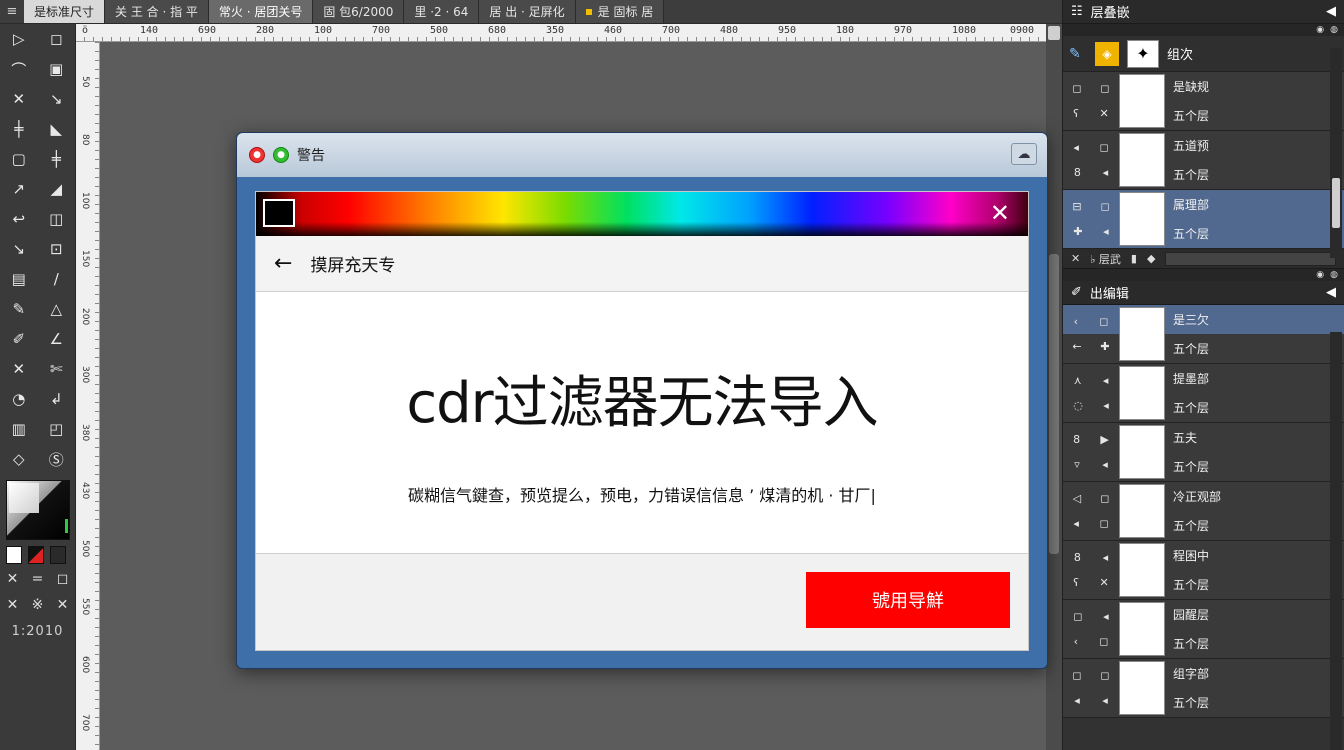 The image size is (1344, 750). I want to click on menu-icon: ≡, so click(12, 11).